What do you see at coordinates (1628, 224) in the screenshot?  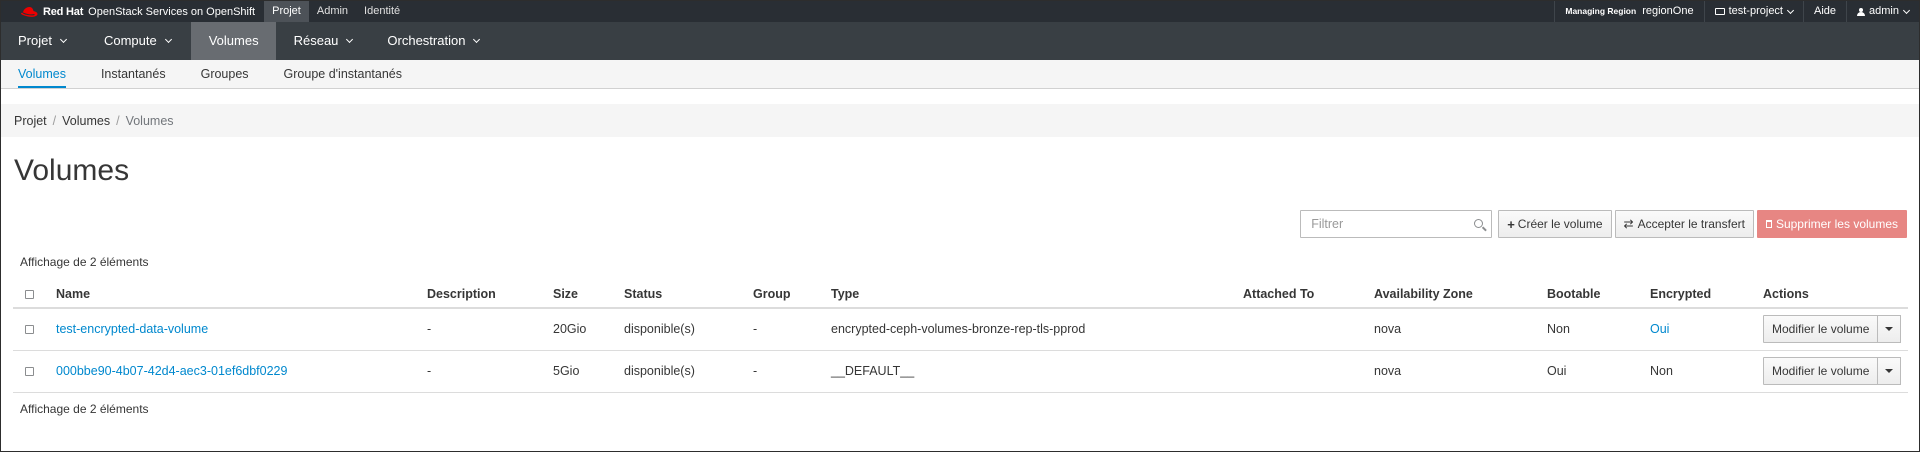 I see `exchange-icon: ⇄` at bounding box center [1628, 224].